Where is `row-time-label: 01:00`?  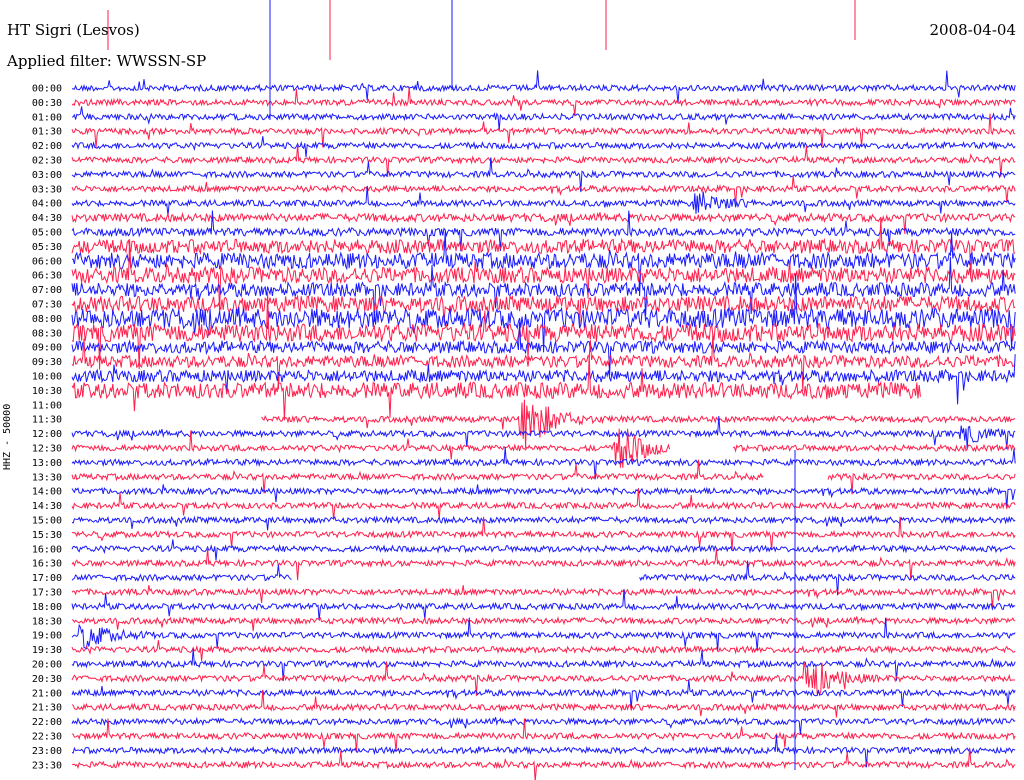
row-time-label: 01:00 is located at coordinates (47, 117).